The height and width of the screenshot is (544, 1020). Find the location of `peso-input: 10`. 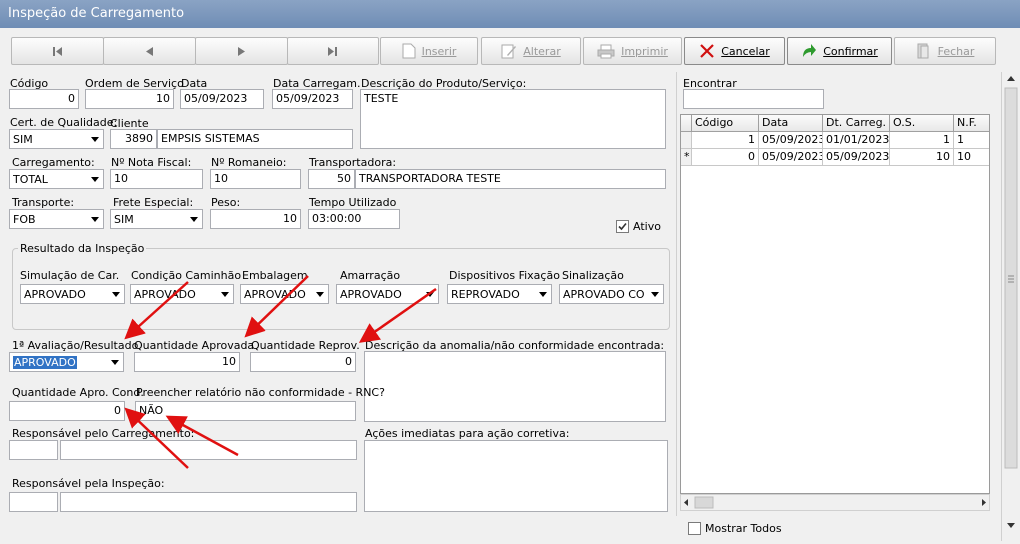

peso-input: 10 is located at coordinates (255, 219).